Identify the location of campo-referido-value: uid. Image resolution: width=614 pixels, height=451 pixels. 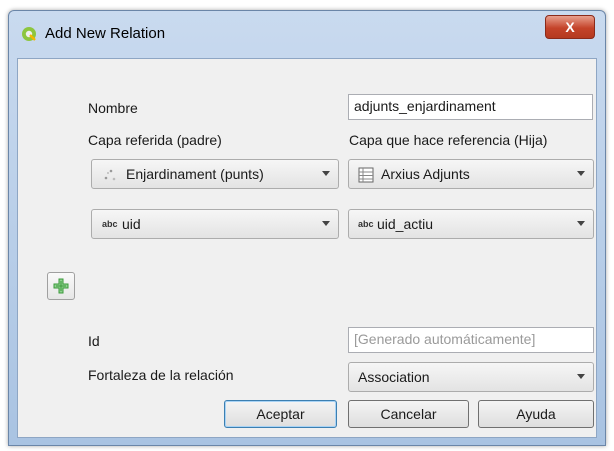
(131, 224).